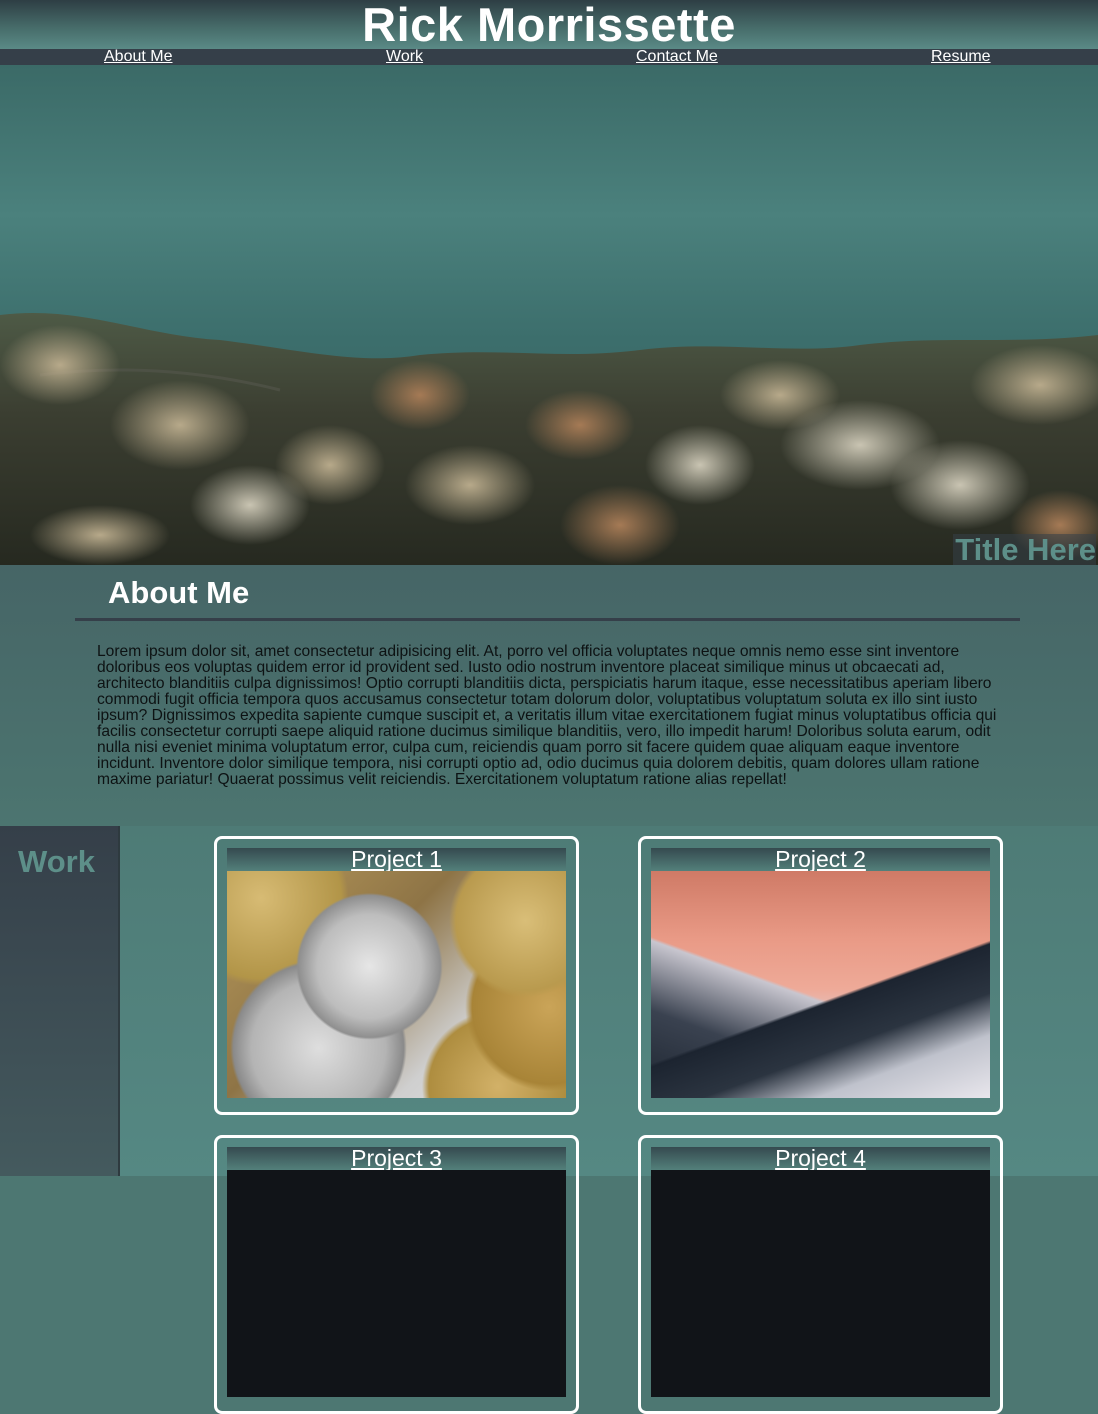 This screenshot has width=1098, height=1414. Describe the element at coordinates (1024, 548) in the screenshot. I see `hero-title: Title Here` at that location.